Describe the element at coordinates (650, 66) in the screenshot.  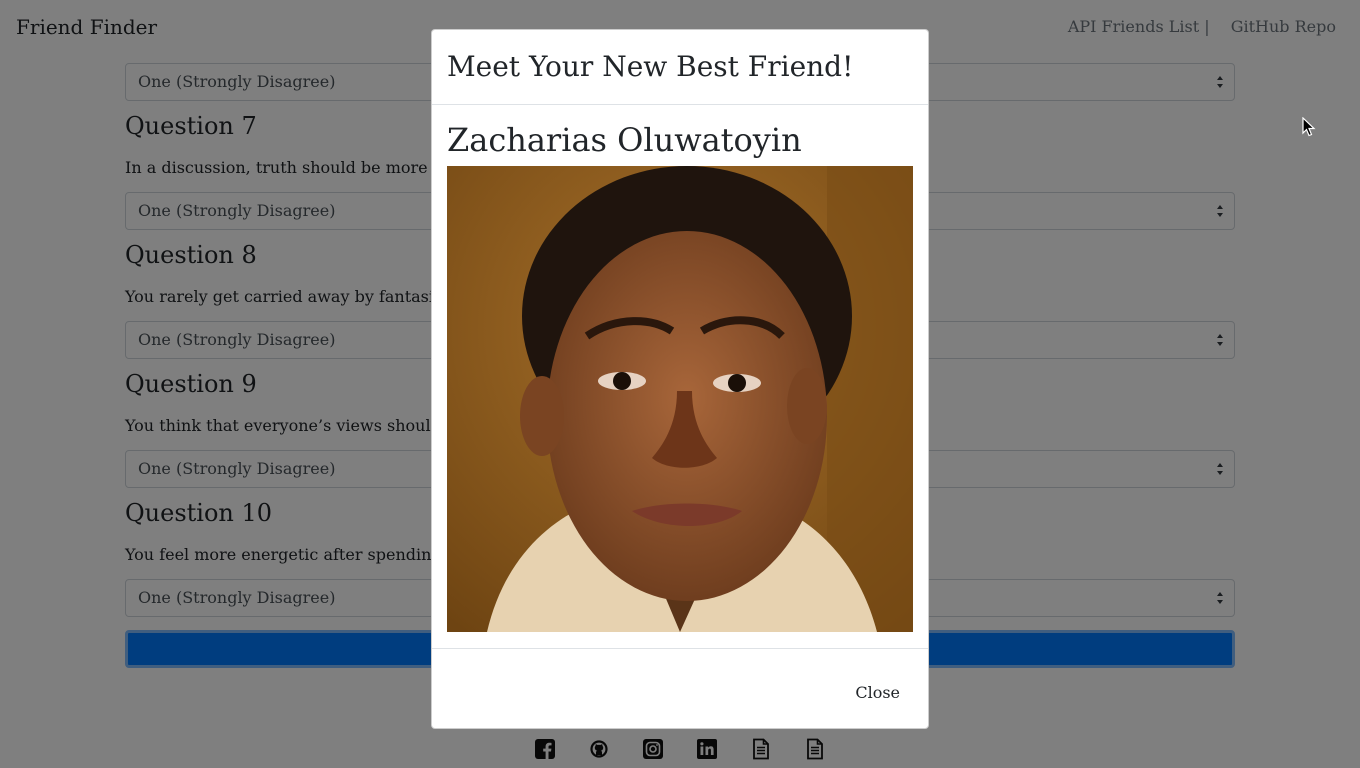
I see `modal-title: Meet Your New Best Friend!` at that location.